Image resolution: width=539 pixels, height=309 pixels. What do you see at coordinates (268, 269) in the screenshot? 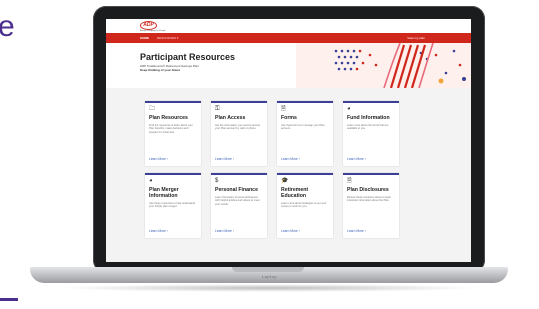
I see `laptop-notch` at bounding box center [268, 269].